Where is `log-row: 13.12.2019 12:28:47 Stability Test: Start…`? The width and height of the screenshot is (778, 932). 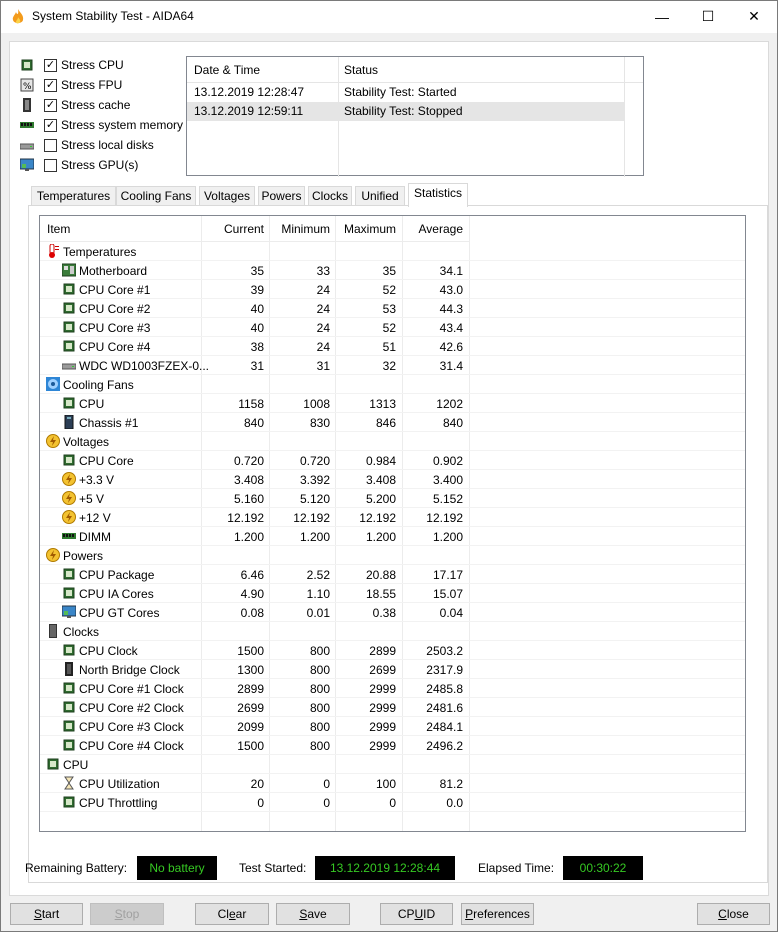
log-row: 13.12.2019 12:28:47 Stability Test: Start… is located at coordinates (406, 92).